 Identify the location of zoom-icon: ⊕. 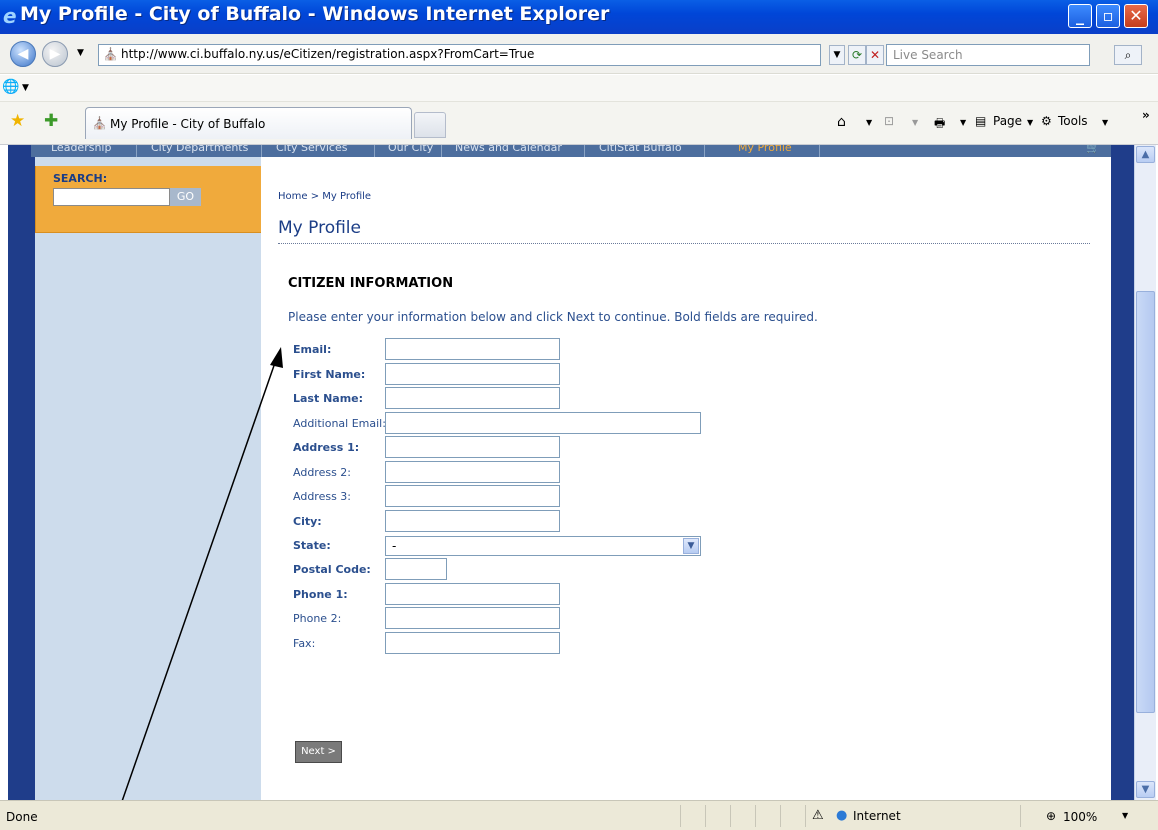
(1051, 816).